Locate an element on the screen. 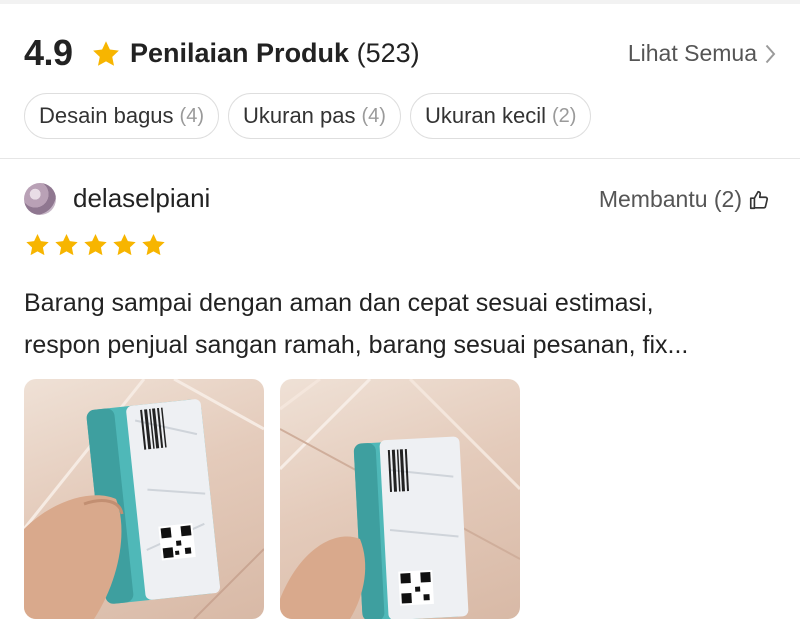 The image size is (800, 641). review-stars is located at coordinates (96, 245).